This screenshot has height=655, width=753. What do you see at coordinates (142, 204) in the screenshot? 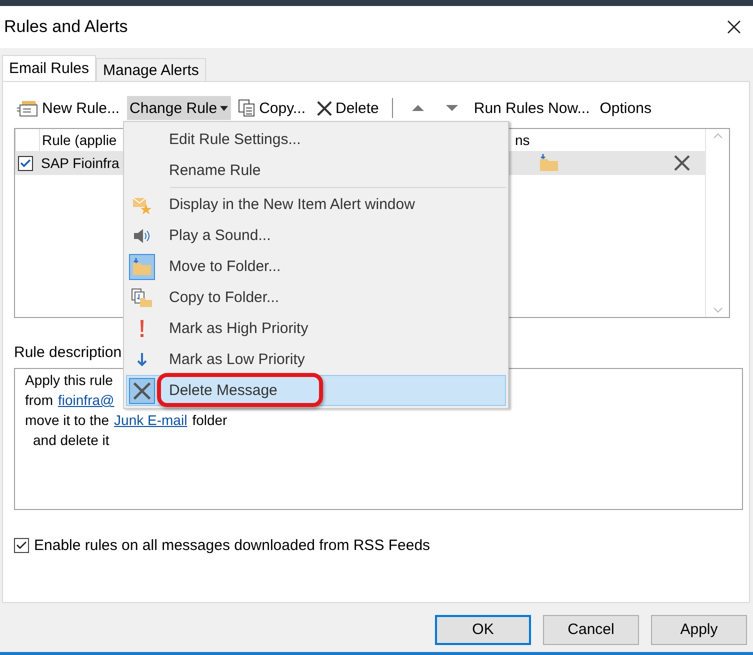
I see `envelope-star-icon` at bounding box center [142, 204].